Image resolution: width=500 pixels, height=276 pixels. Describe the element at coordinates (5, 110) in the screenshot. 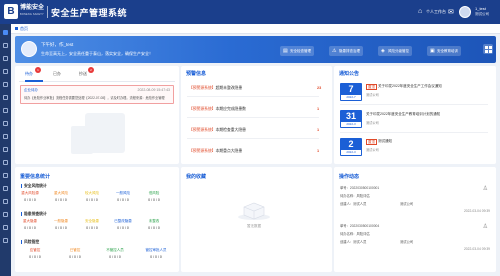

I see `sidebar-work-icon` at that location.